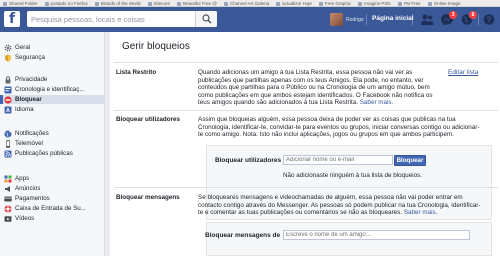  Describe the element at coordinates (52, 57) in the screenshot. I see `sidebar-item-seguranca: Segurança` at that location.